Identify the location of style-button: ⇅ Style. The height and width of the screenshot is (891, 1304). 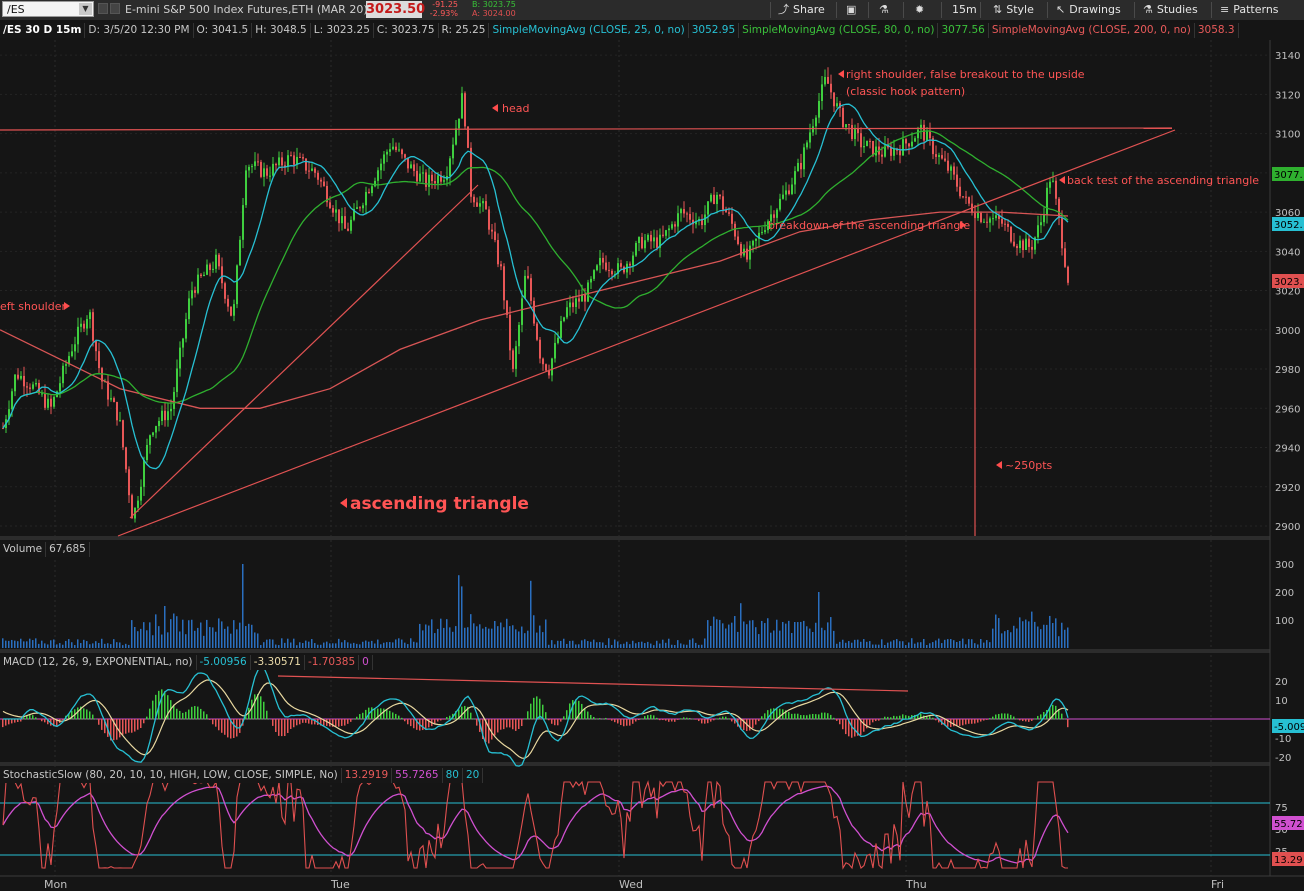
(1013, 10).